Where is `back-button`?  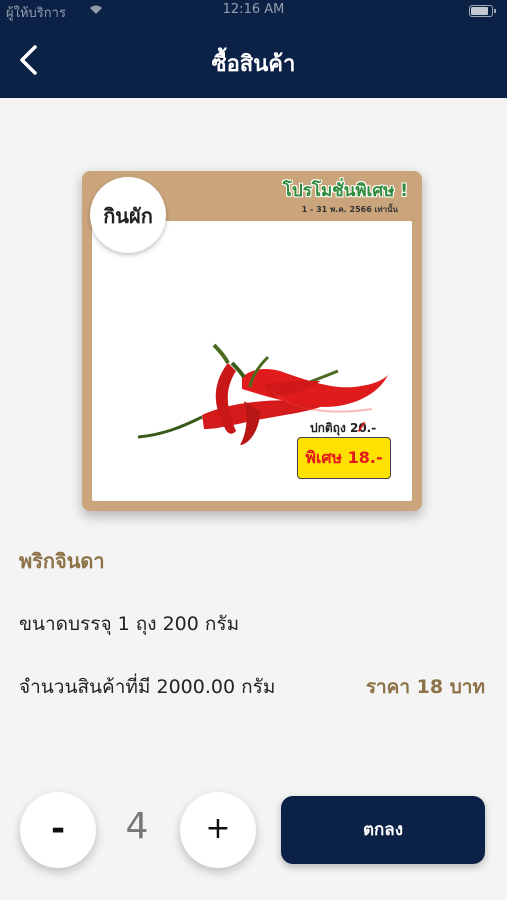
back-button is located at coordinates (30, 60).